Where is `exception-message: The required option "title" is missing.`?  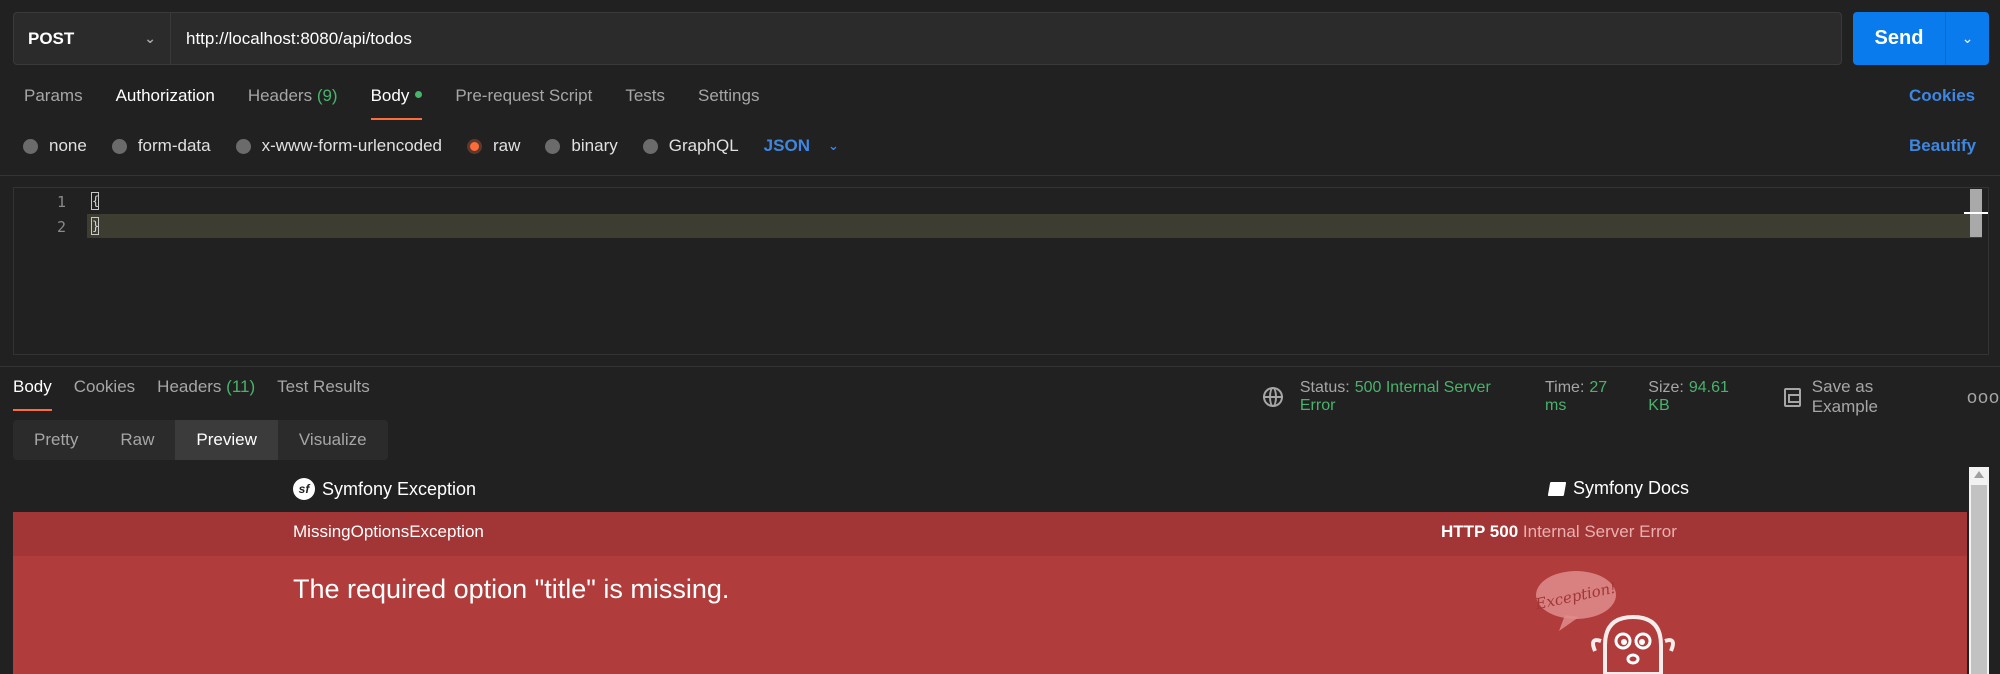
exception-message: The required option "title" is missing. is located at coordinates (511, 589).